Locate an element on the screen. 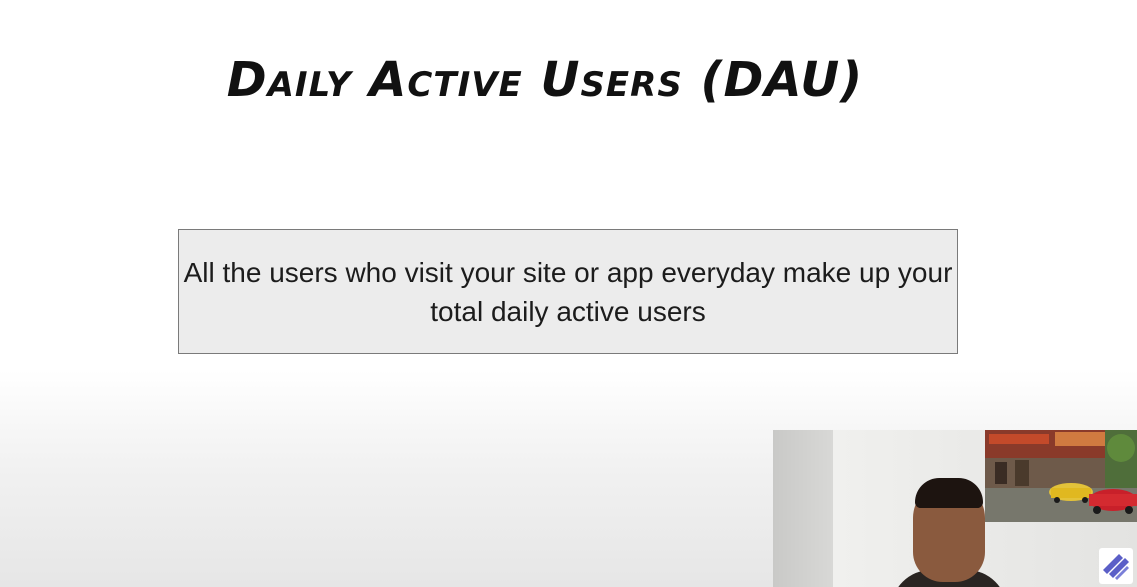 The width and height of the screenshot is (1137, 587). presenter-hair is located at coordinates (949, 493).